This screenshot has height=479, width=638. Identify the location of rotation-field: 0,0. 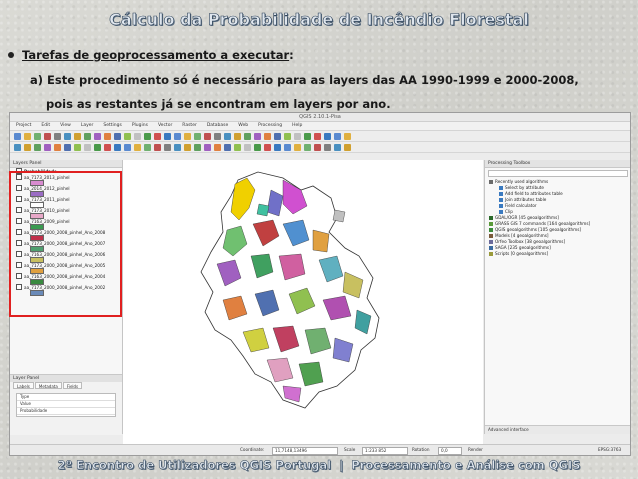
(450, 451).